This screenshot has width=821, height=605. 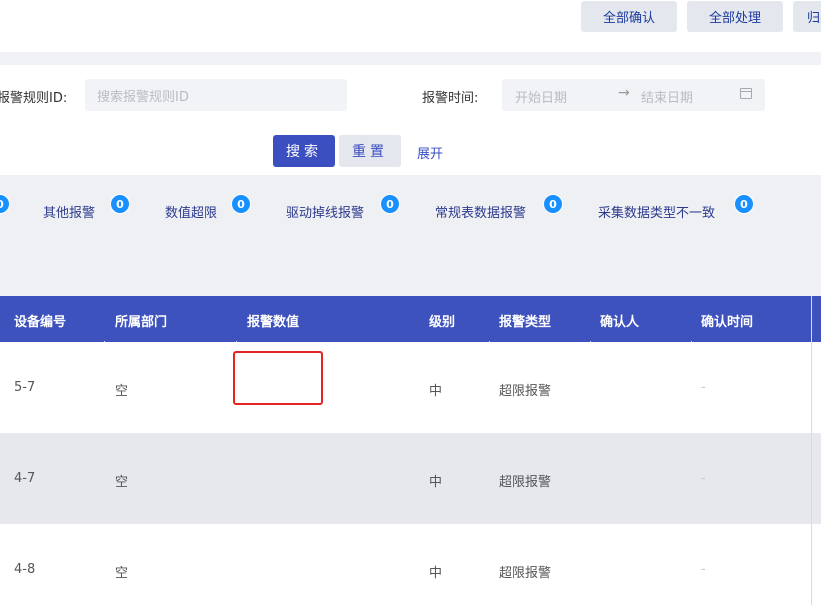 What do you see at coordinates (410, 321) in the screenshot?
I see `table-header: 设备编号 所属部门 报警数值 级别 报警类型 确认人 确认时间` at bounding box center [410, 321].